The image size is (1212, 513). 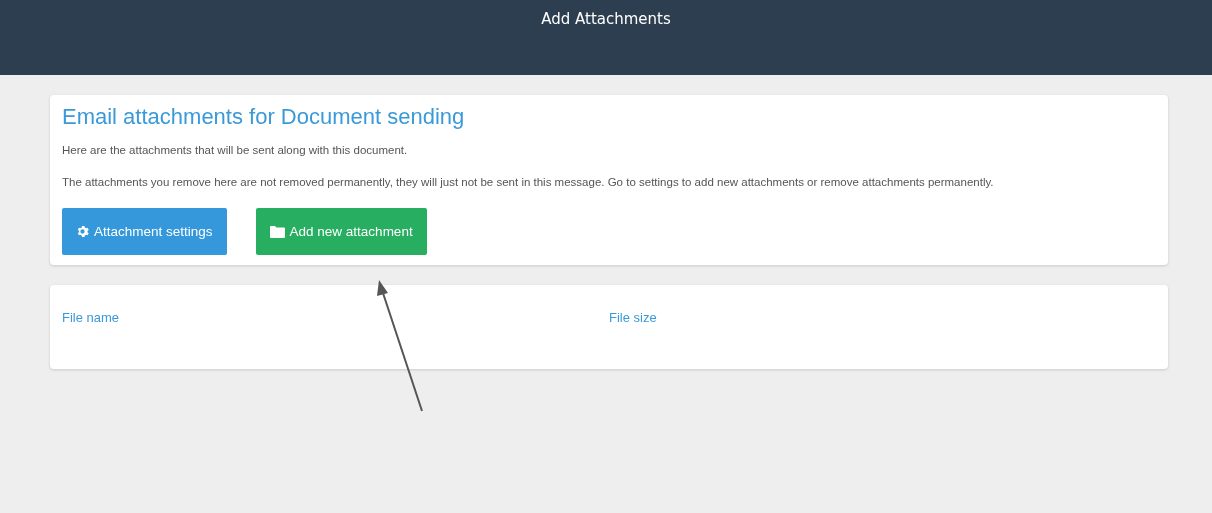 I want to click on card-heading: Email attachments for Document sending, so click(x=263, y=117).